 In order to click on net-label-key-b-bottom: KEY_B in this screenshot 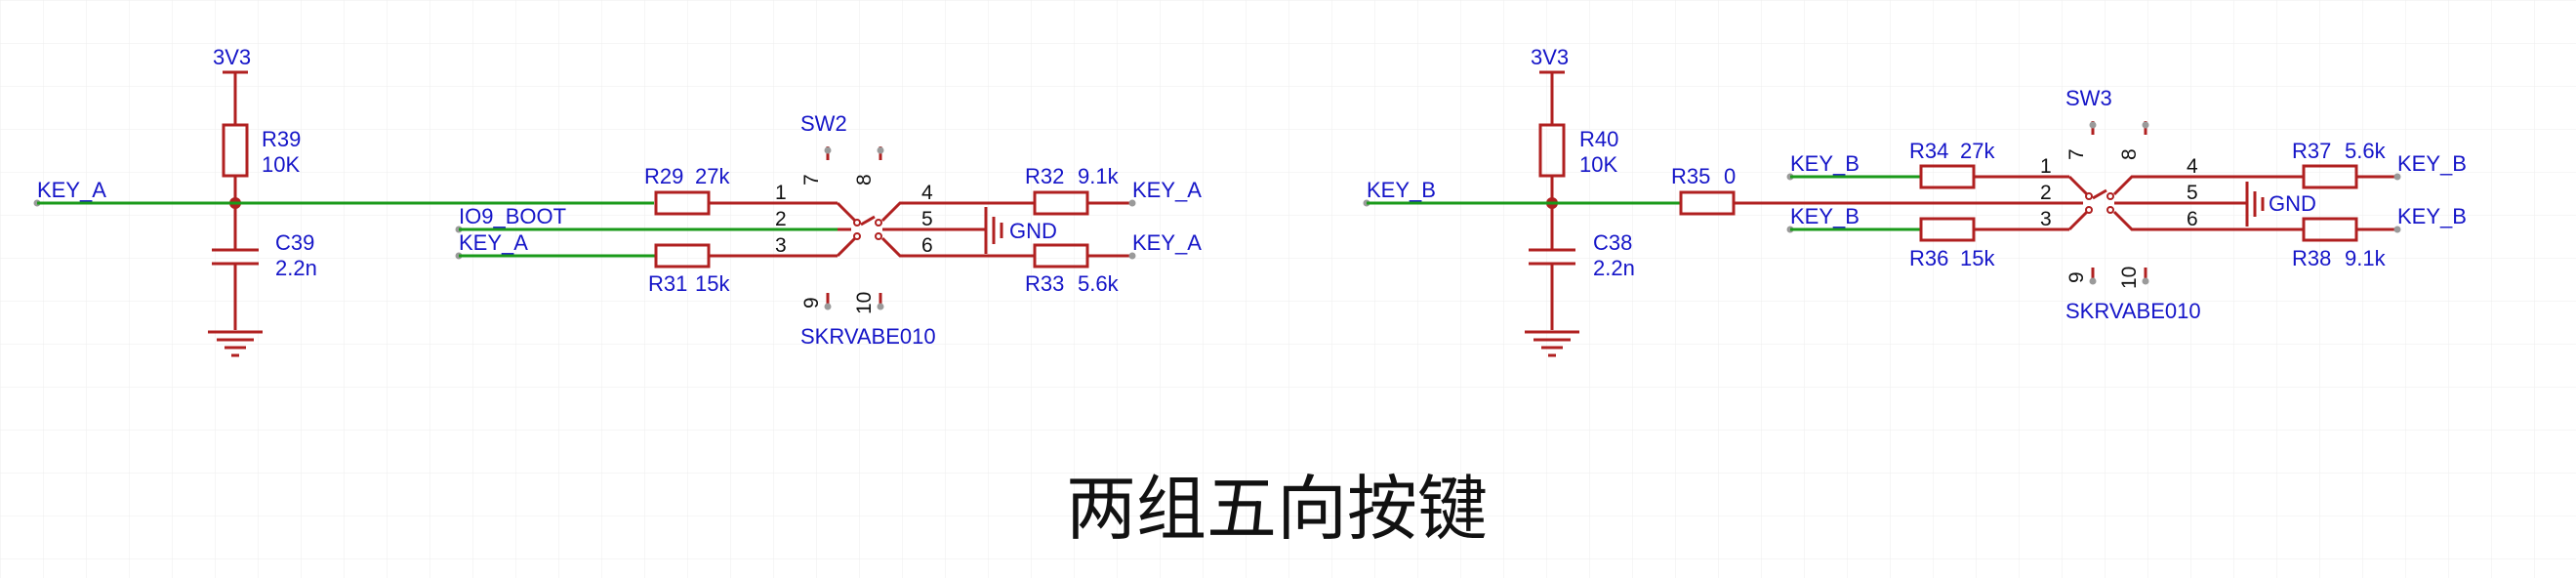, I will do `click(1825, 216)`.